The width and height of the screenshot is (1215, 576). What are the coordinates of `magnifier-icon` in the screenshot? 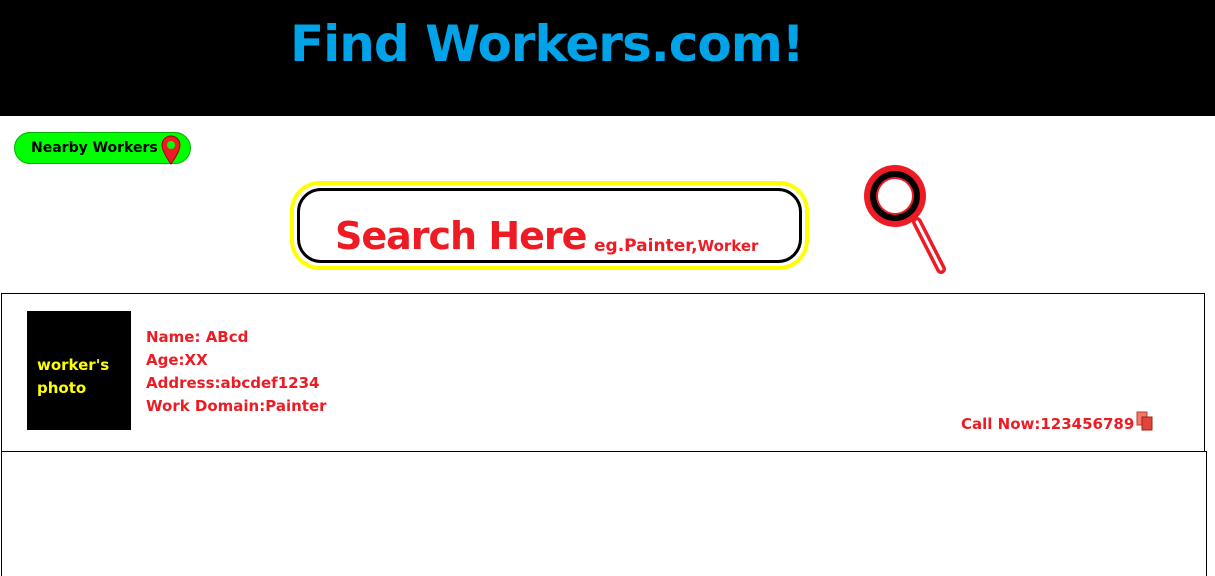 It's located at (902, 218).